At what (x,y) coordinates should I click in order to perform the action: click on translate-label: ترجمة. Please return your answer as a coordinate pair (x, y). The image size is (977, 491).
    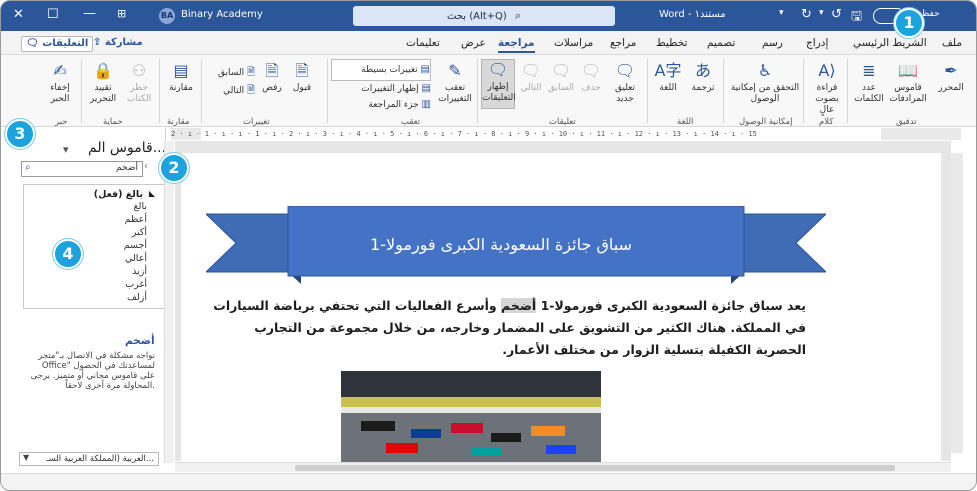
    Looking at the image, I should click on (703, 88).